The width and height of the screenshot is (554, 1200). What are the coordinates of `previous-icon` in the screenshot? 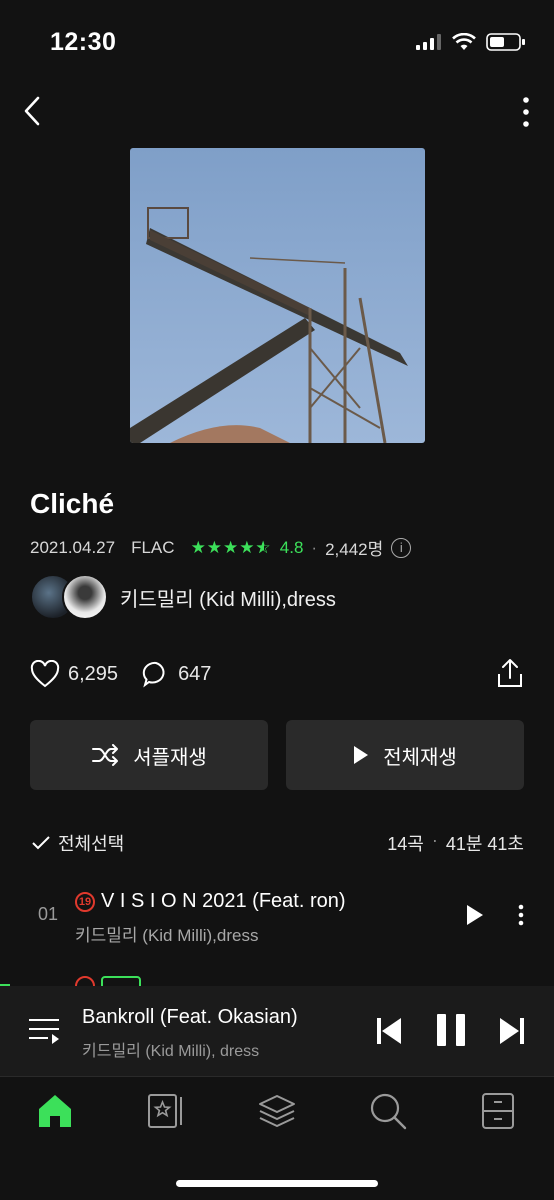 It's located at (389, 1031).